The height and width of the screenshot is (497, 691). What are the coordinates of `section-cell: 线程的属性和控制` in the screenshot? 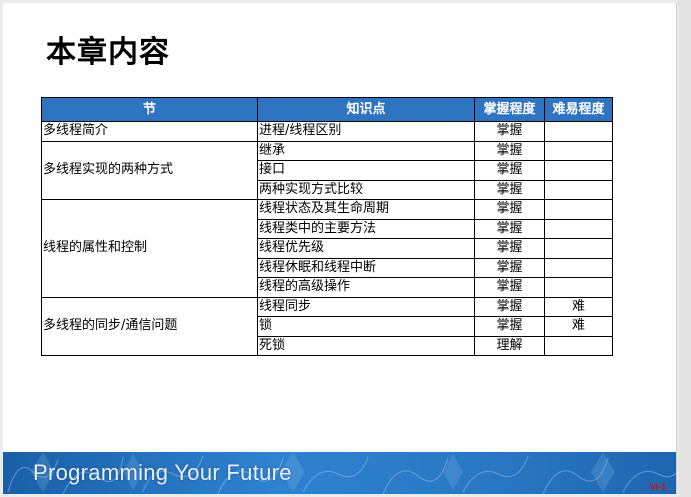 It's located at (149, 248).